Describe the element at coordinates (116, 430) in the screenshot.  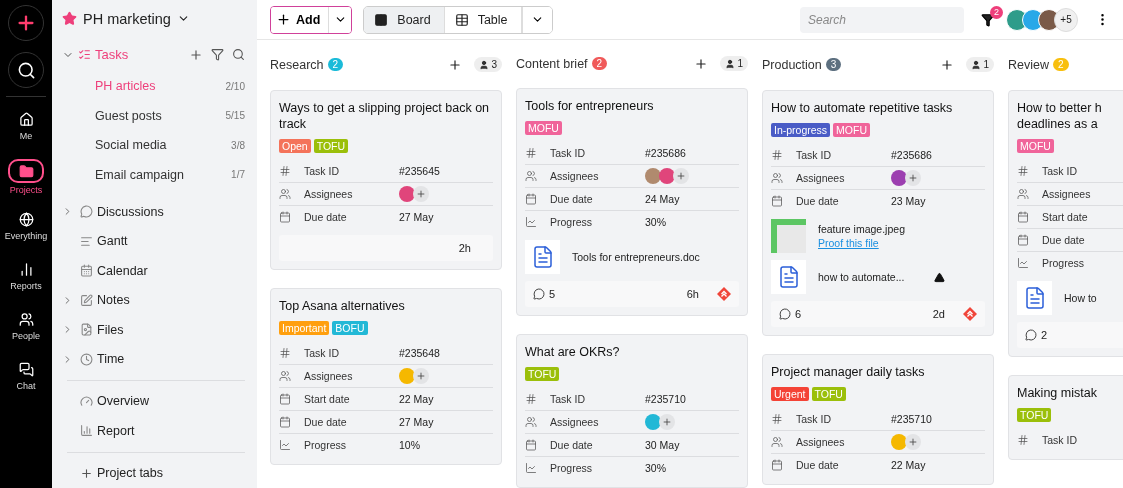
I see `nav-item: Report` at that location.